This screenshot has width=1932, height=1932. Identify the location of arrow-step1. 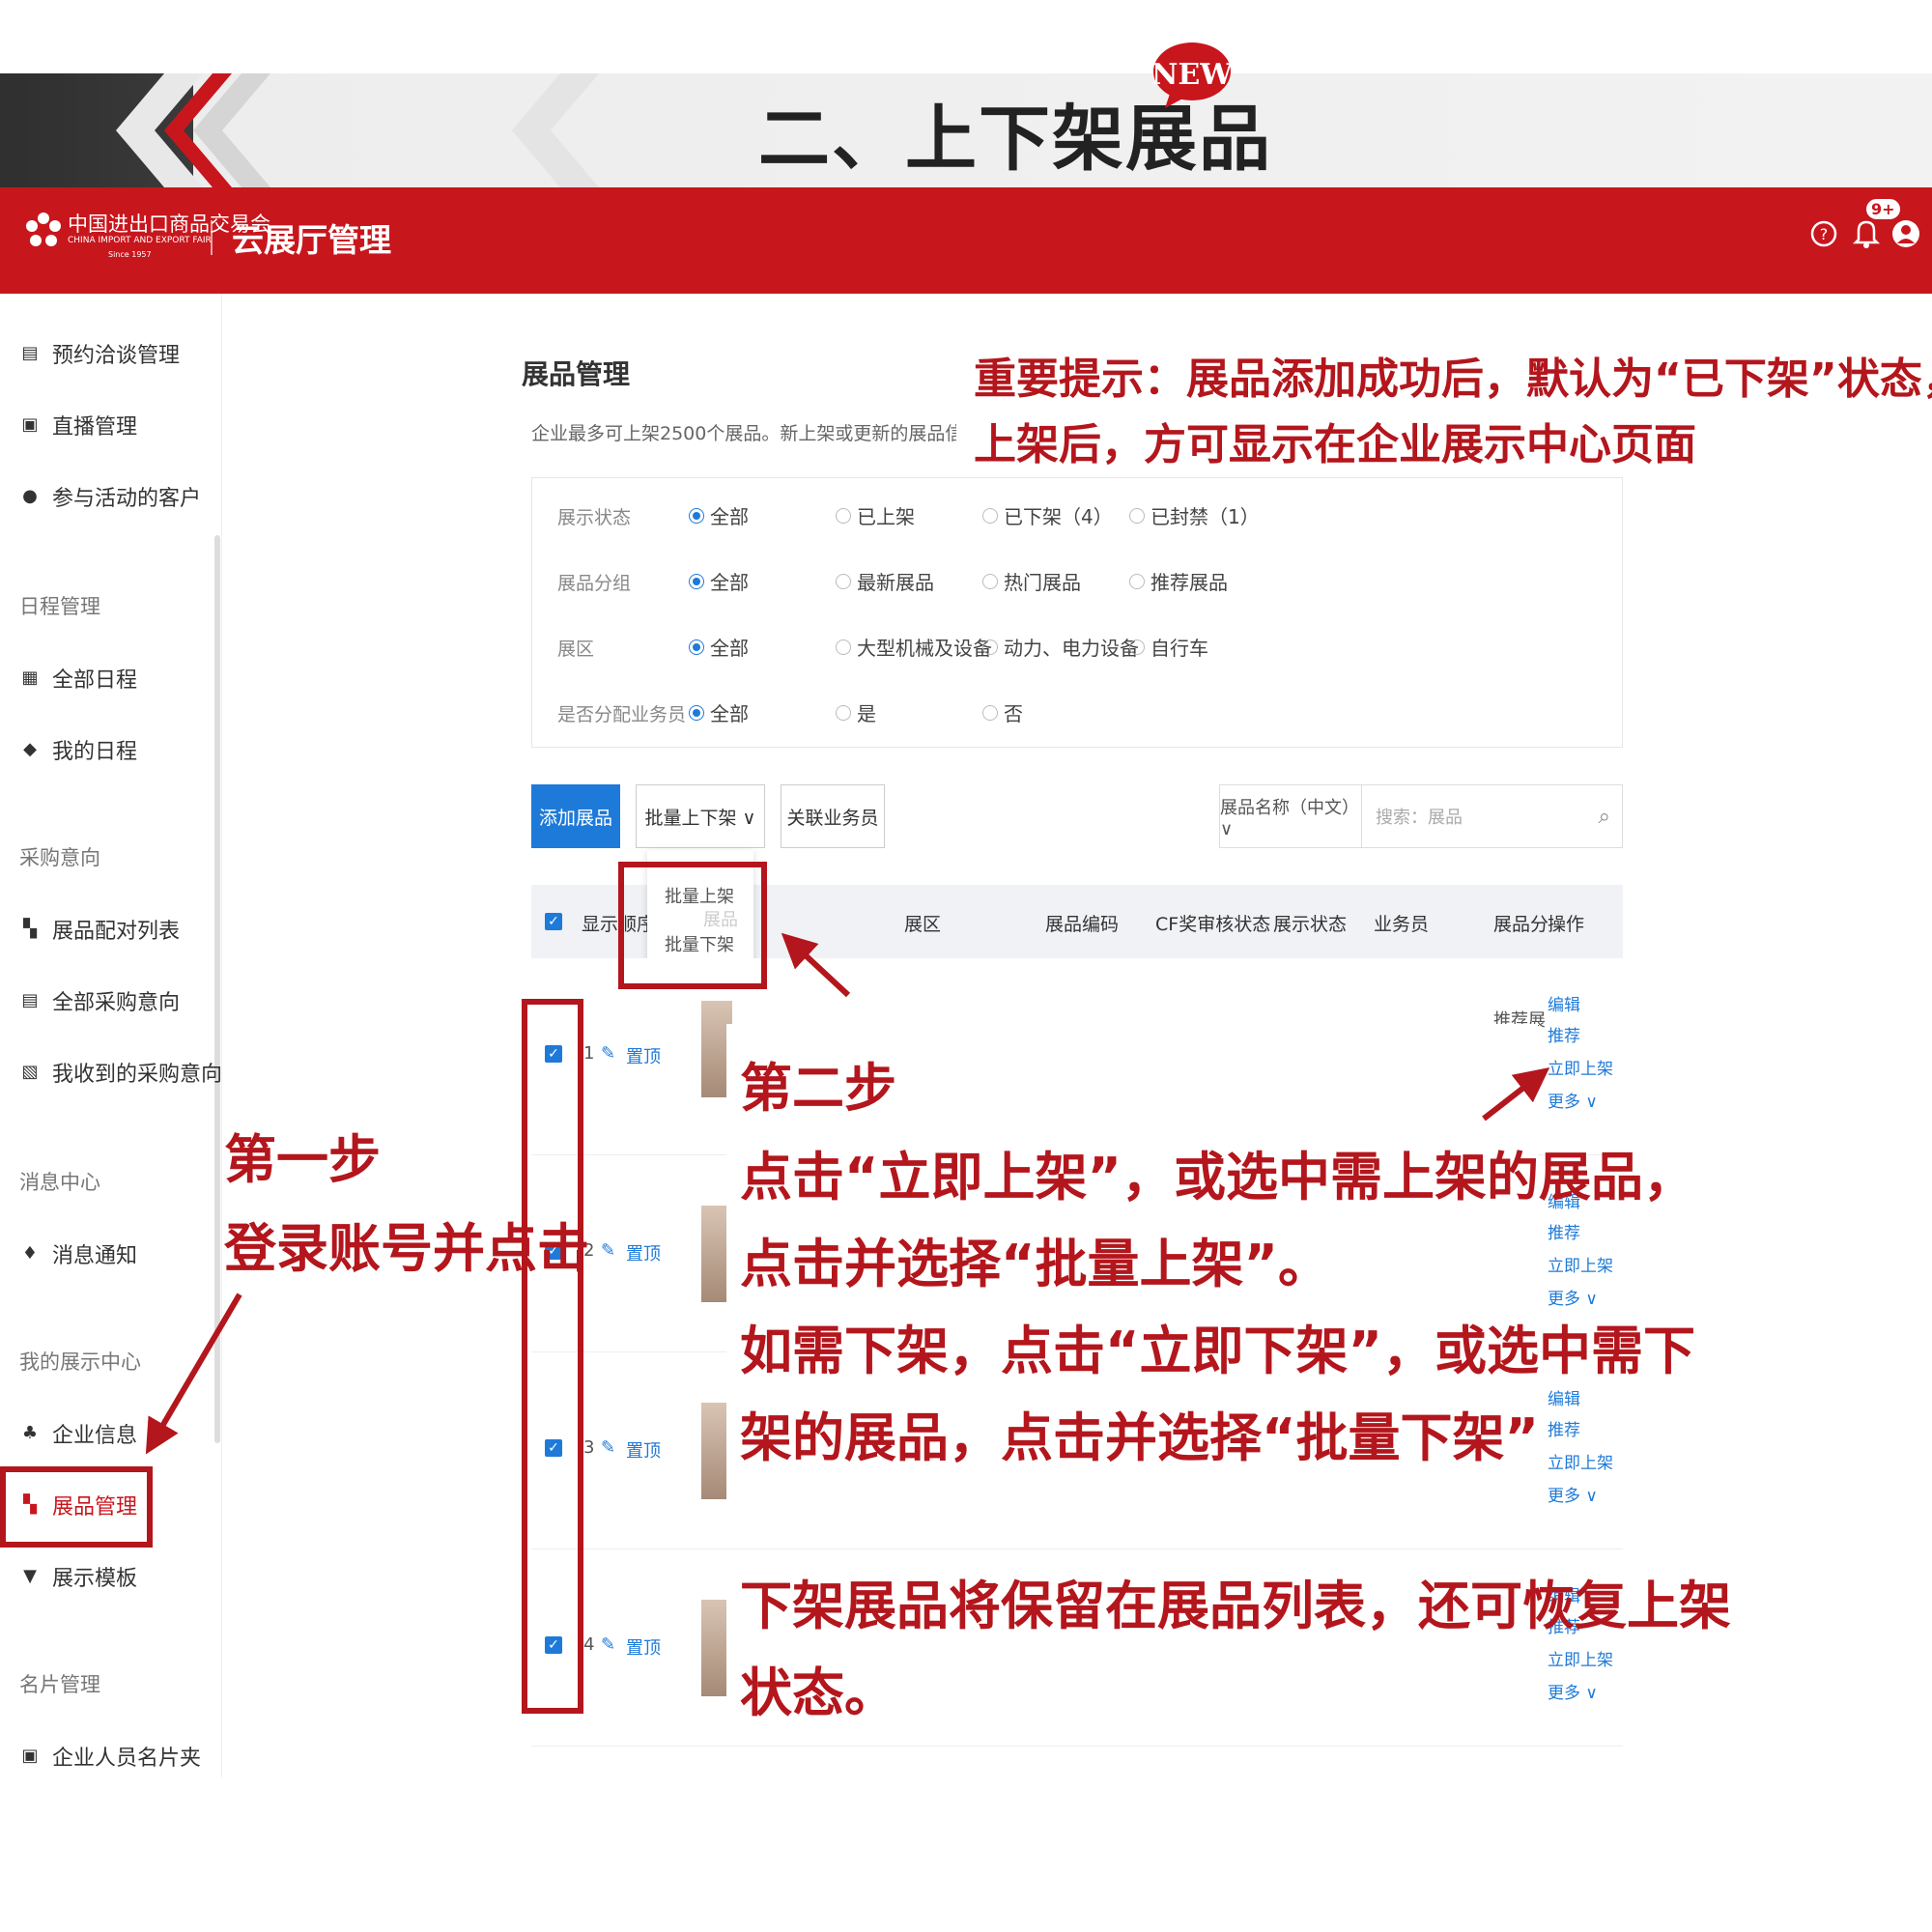
(193, 1374).